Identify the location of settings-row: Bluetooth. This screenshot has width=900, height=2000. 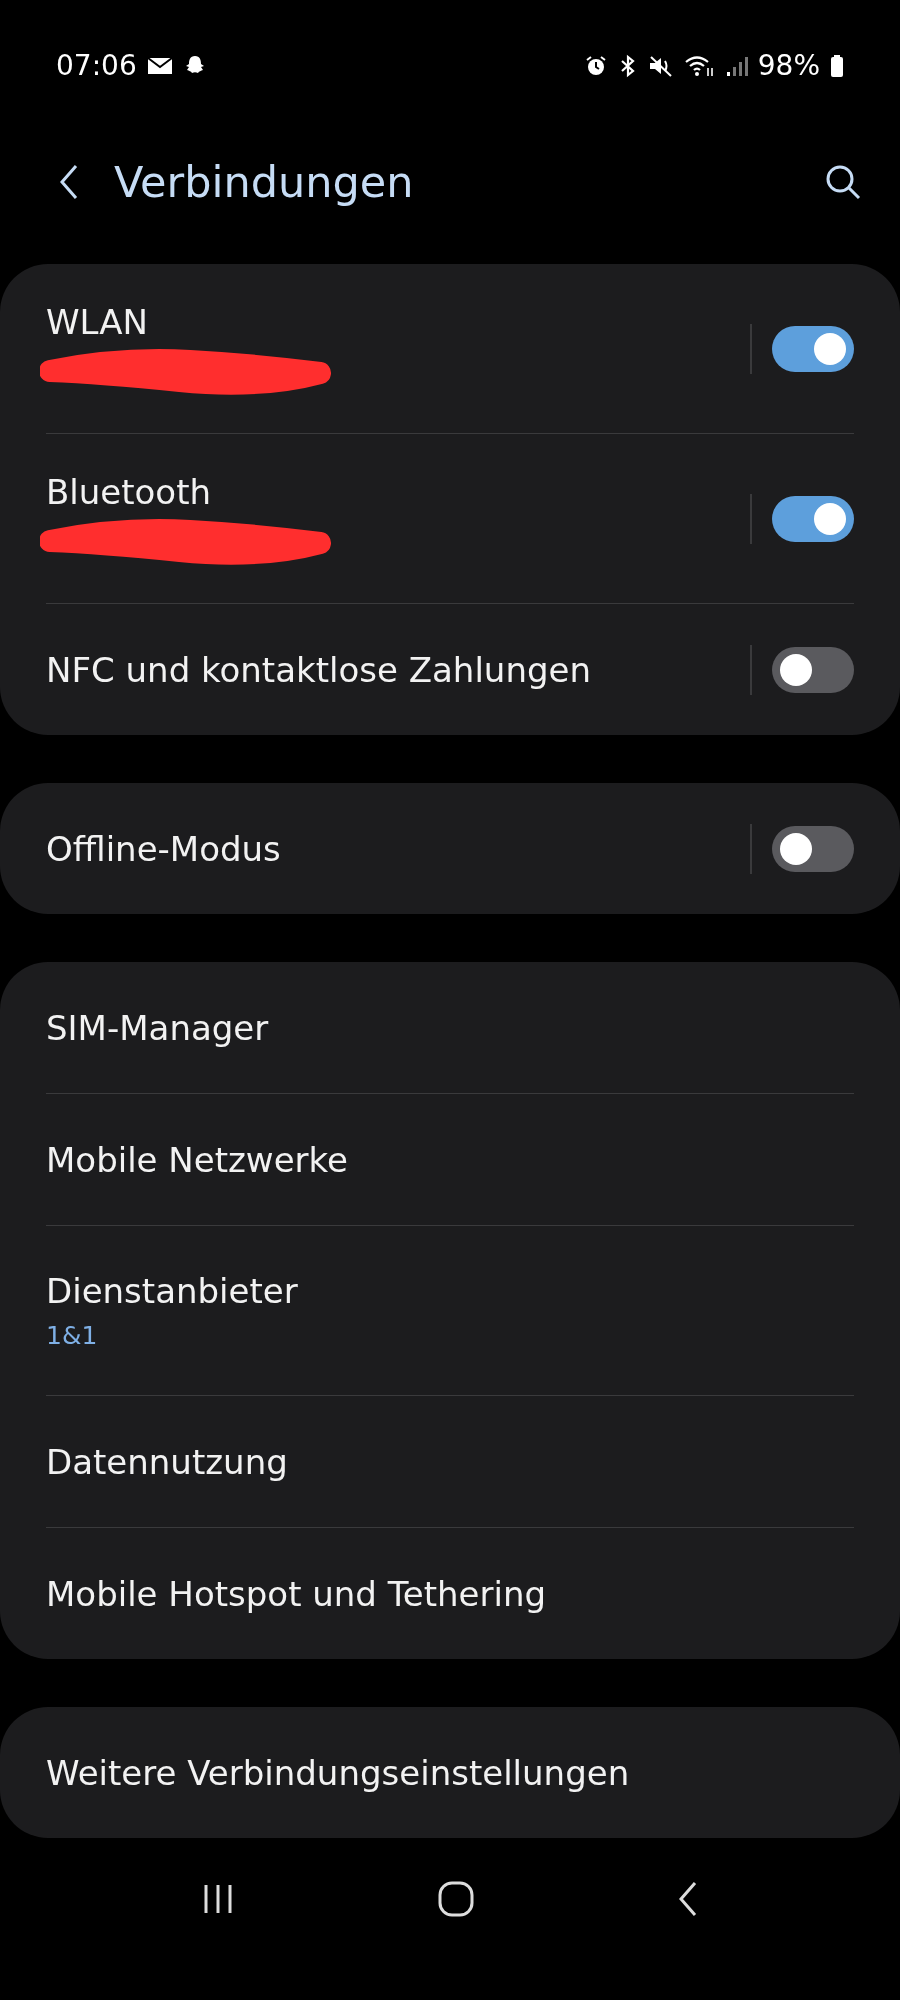
(450, 519).